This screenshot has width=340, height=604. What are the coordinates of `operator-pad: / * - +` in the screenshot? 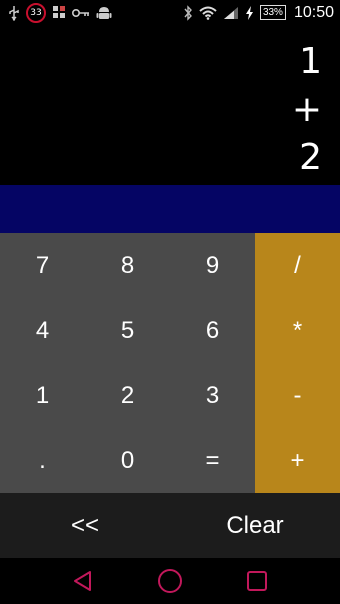 It's located at (297, 363).